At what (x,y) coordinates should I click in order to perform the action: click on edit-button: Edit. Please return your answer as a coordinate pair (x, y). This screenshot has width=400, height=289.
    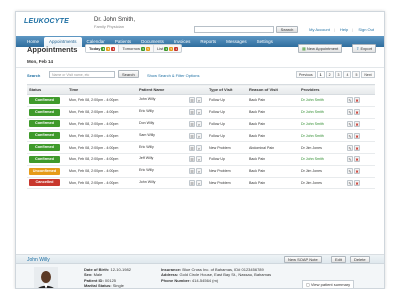
    Looking at the image, I should click on (338, 259).